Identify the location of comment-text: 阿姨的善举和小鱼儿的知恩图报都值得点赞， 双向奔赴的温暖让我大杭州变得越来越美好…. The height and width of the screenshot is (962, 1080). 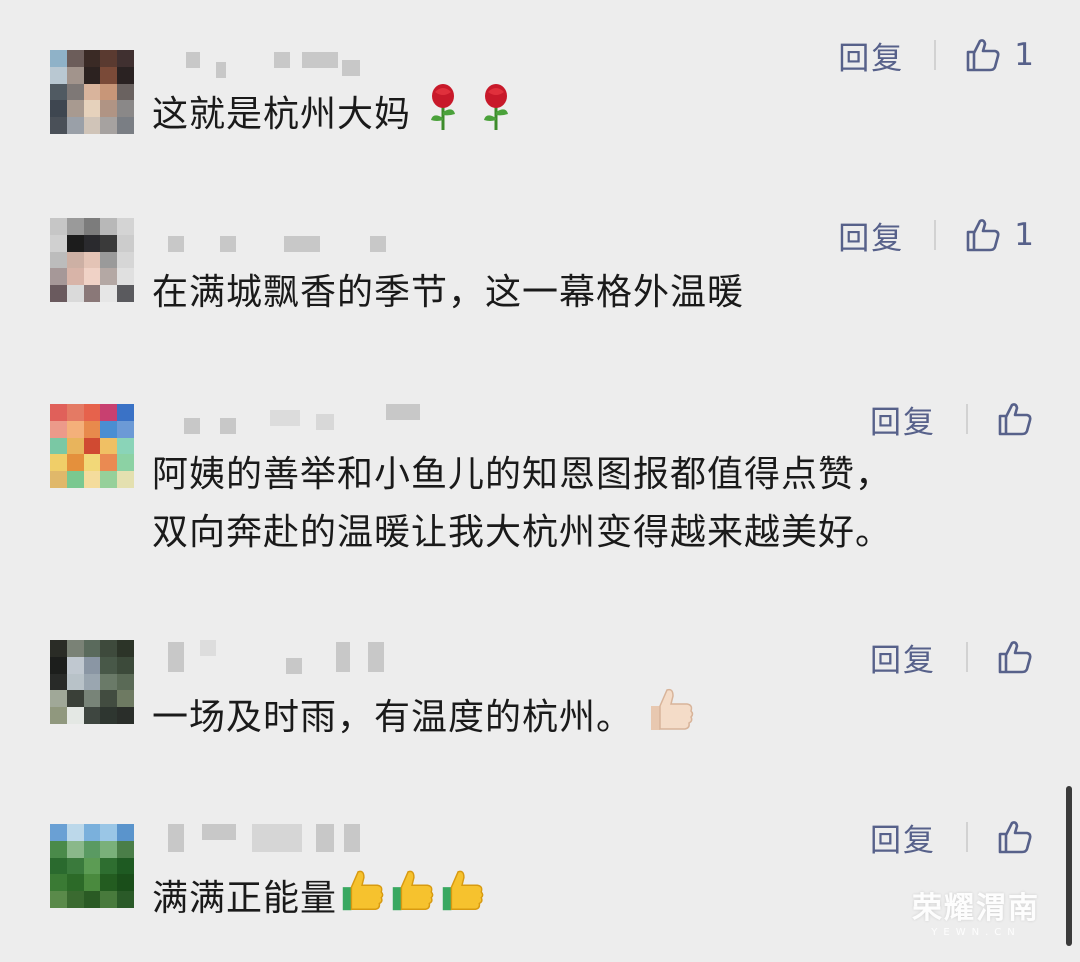
(522, 503).